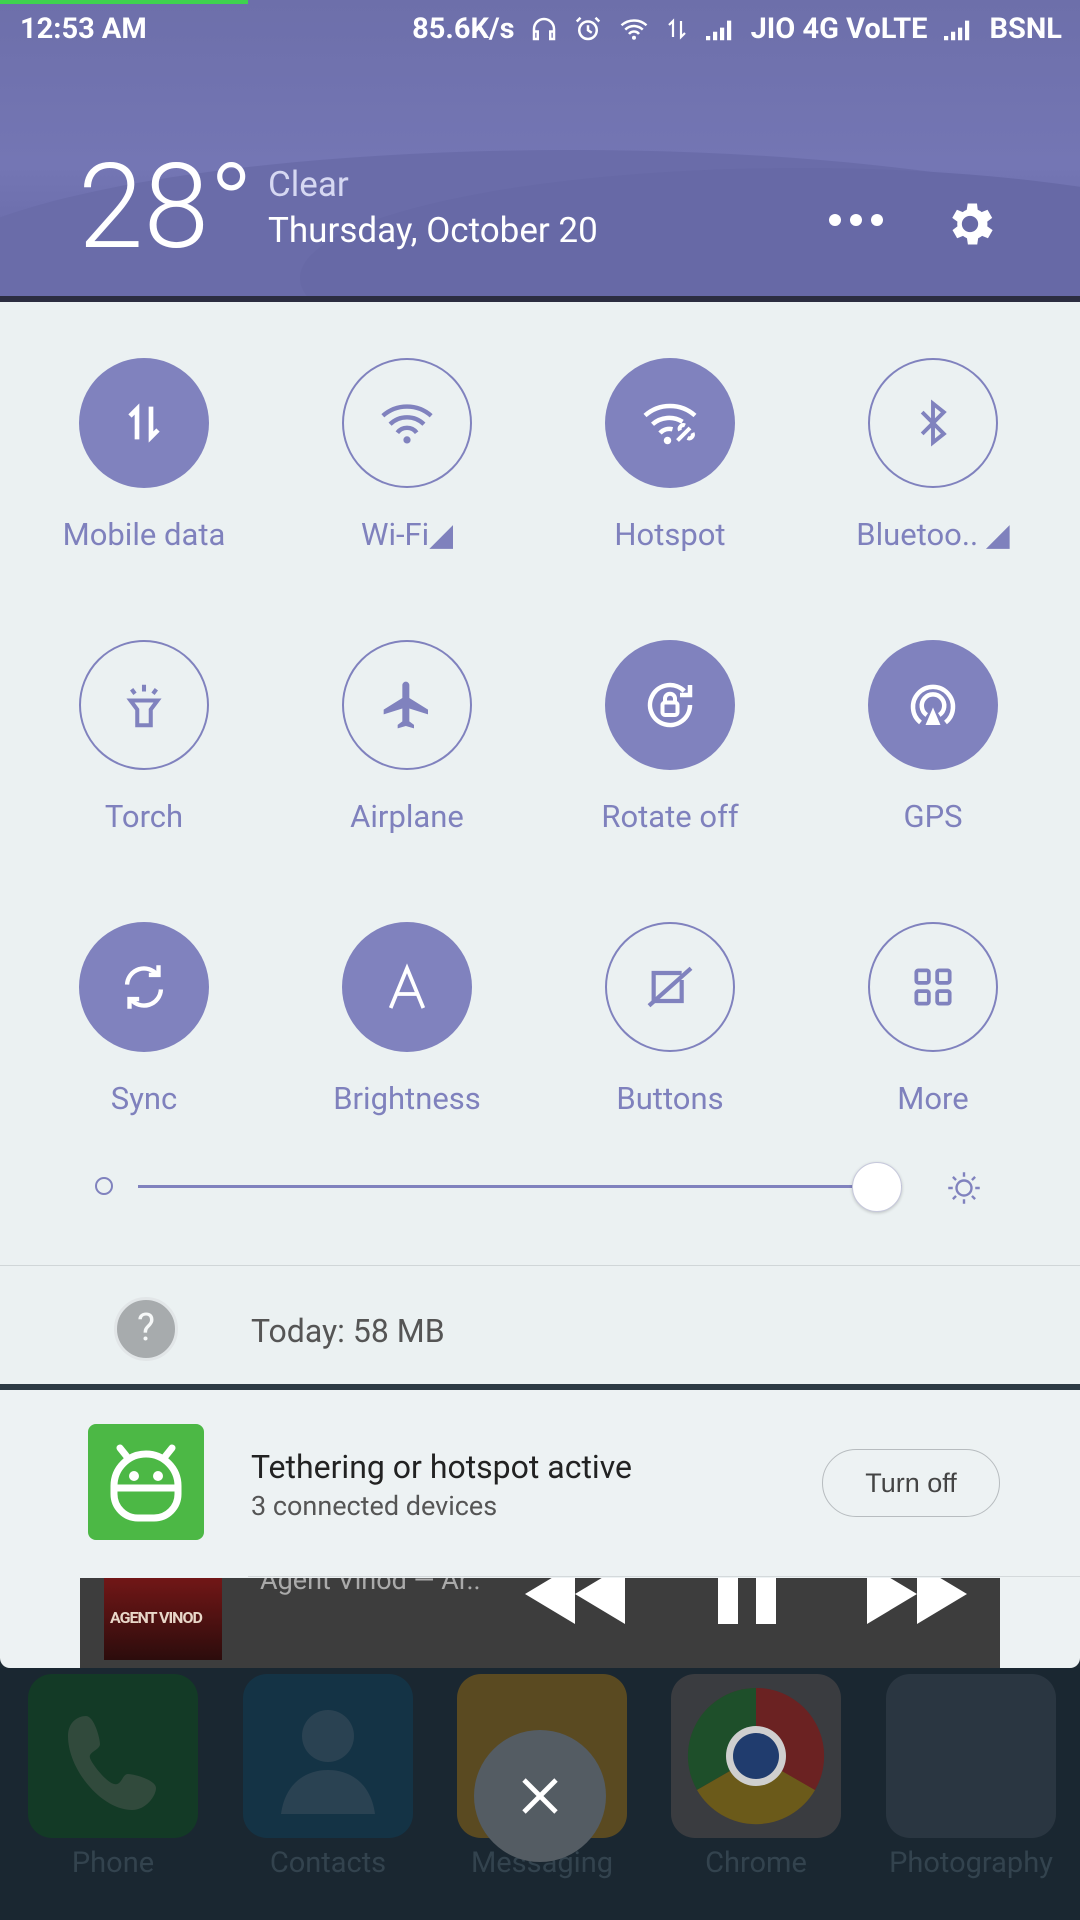 This screenshot has height=1920, width=1080. What do you see at coordinates (633, 29) in the screenshot?
I see `hotspot-status-icon` at bounding box center [633, 29].